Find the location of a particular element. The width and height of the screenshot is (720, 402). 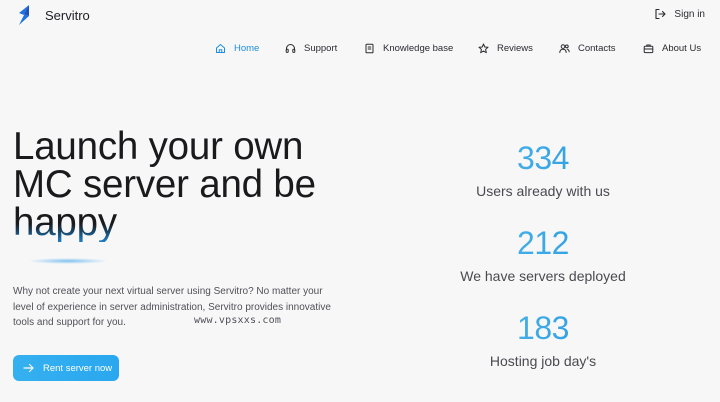

brand-name: Servitro is located at coordinates (67, 15).